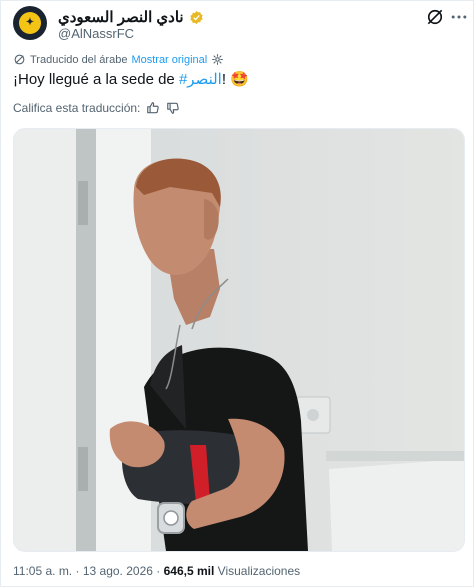 The height and width of the screenshot is (587, 474). Describe the element at coordinates (79, 59) in the screenshot. I see `translated-note: Traducido del árabe` at that location.